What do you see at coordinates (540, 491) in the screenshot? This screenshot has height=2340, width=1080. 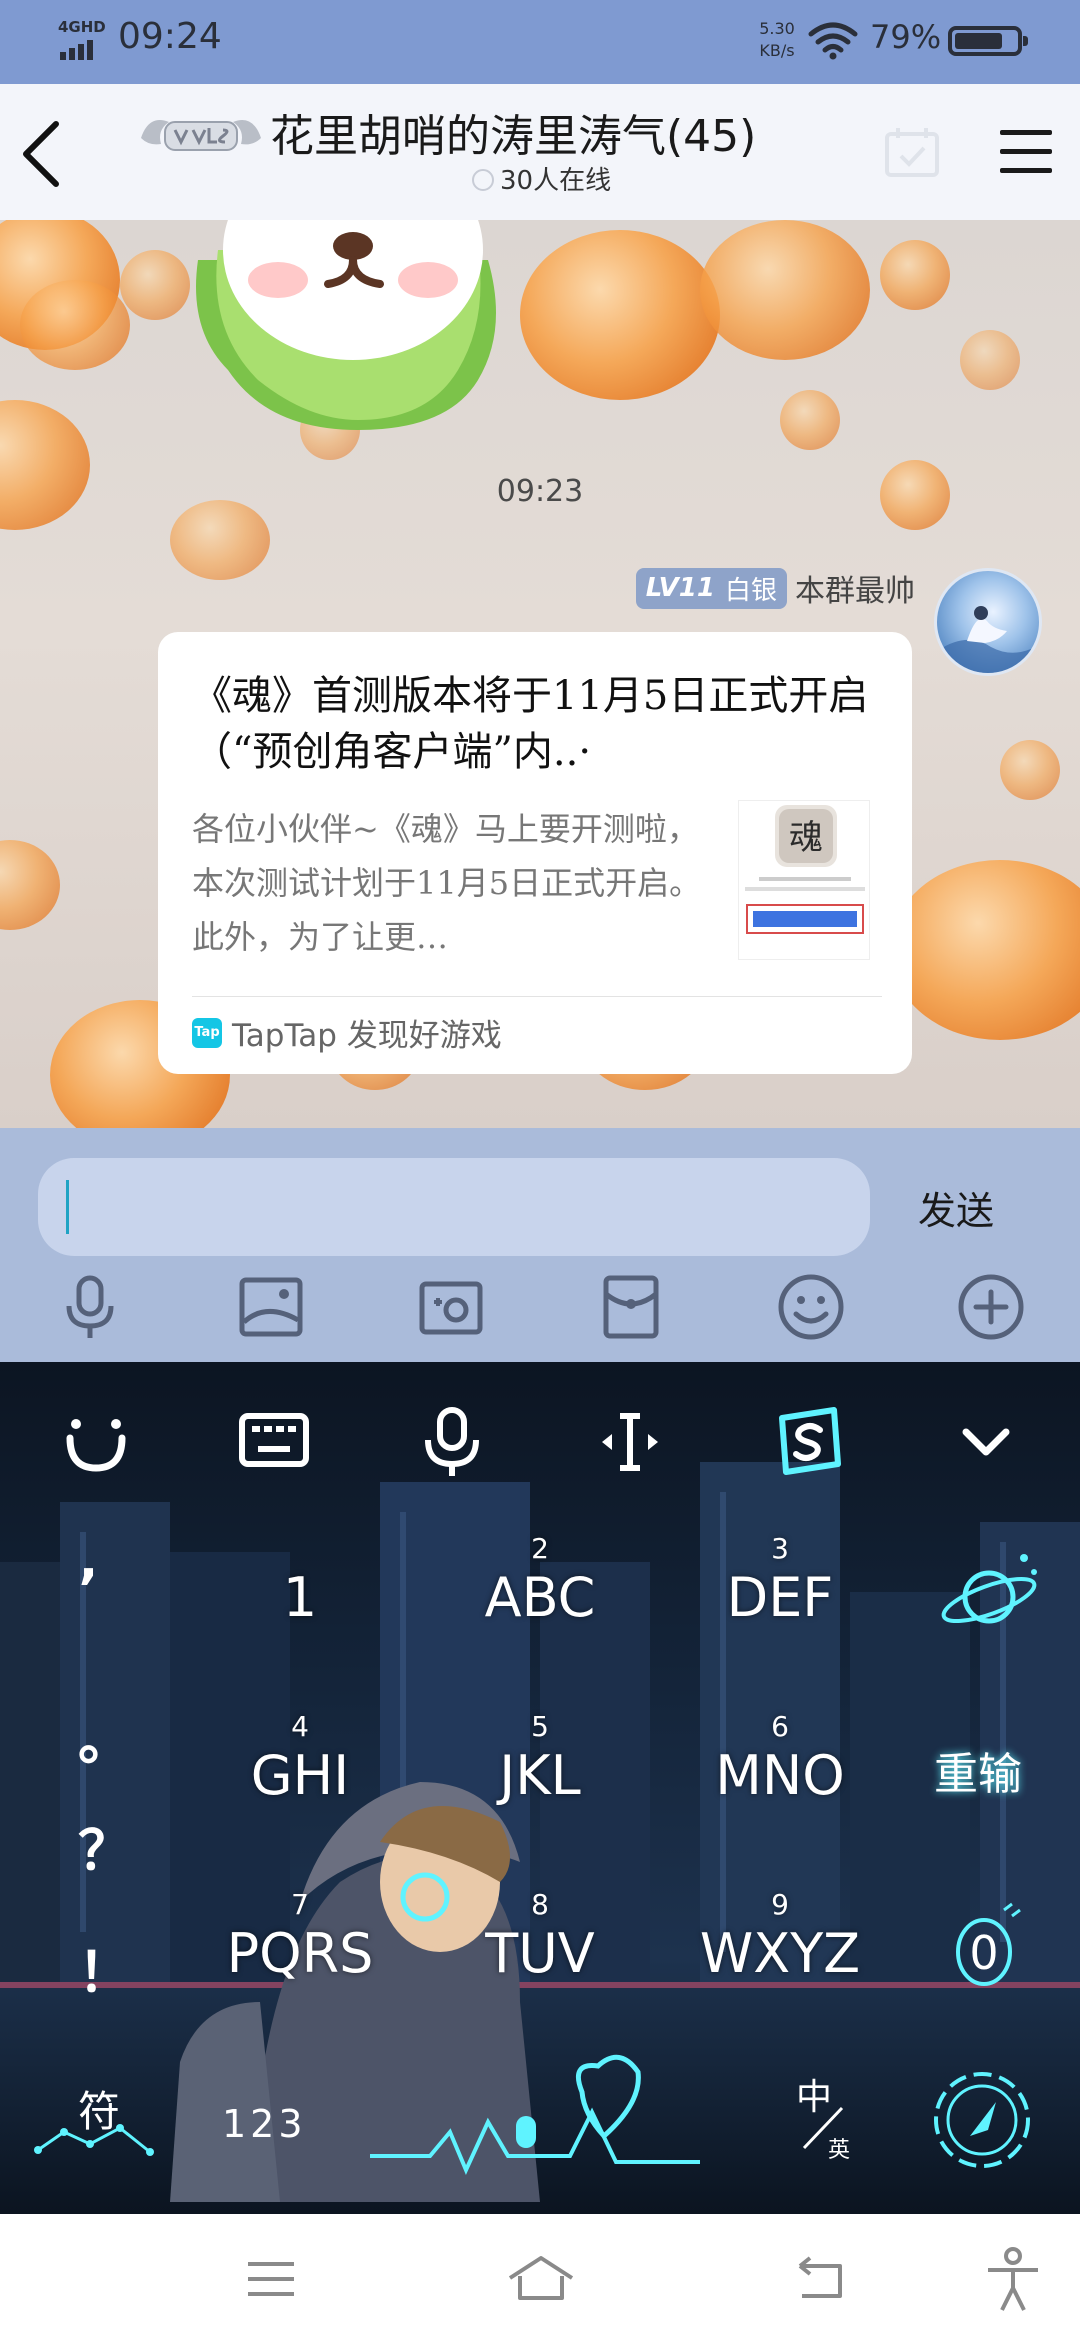 I see `message-timestamp: 09:23` at bounding box center [540, 491].